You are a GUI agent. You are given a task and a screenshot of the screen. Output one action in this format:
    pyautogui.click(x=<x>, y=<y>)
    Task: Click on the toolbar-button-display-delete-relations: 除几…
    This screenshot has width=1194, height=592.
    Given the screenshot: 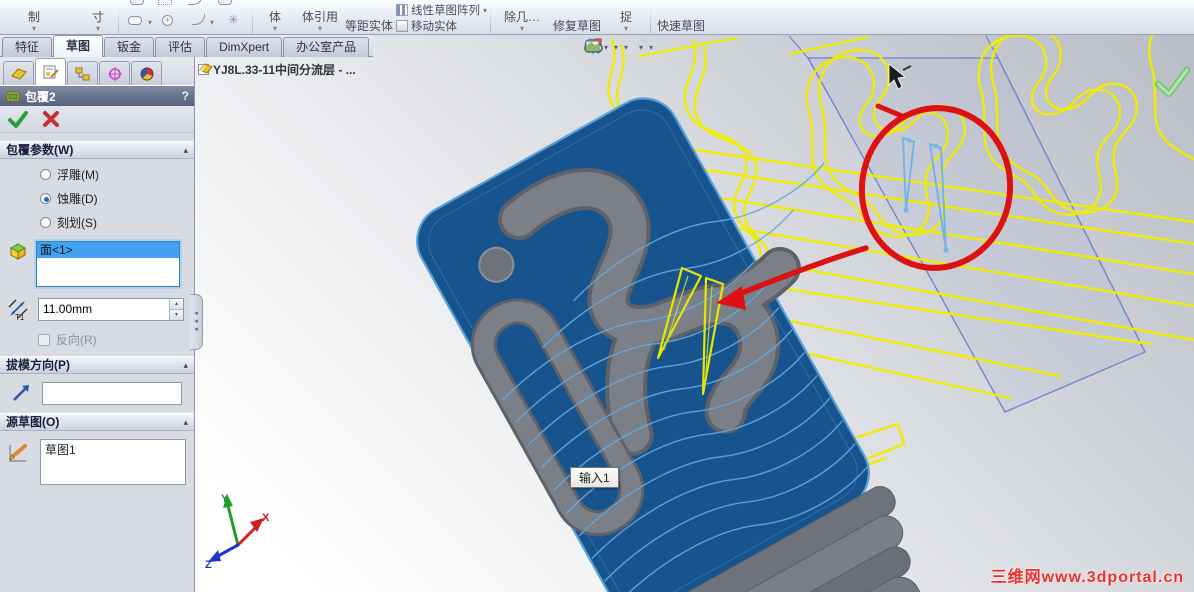 What is the action you would take?
    pyautogui.click(x=522, y=22)
    